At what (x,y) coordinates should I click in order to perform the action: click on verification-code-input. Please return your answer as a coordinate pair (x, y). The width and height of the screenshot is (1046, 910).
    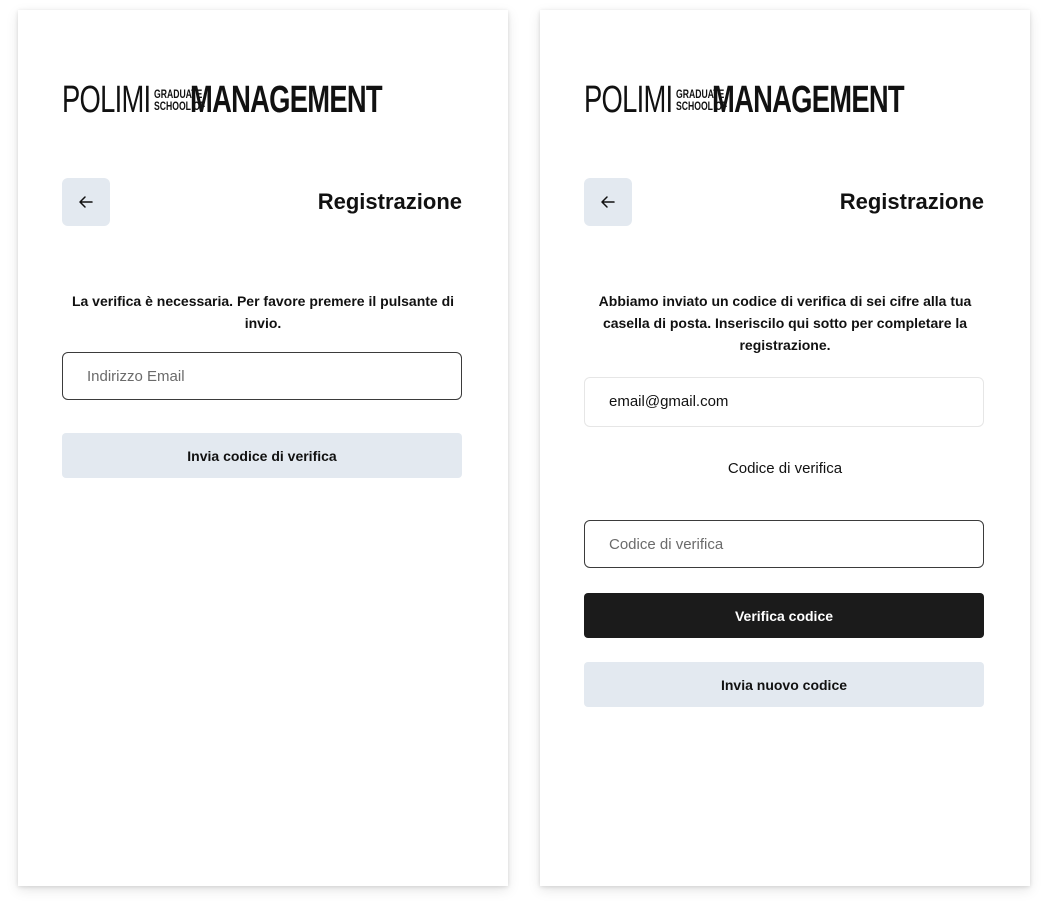
    Looking at the image, I should click on (784, 544).